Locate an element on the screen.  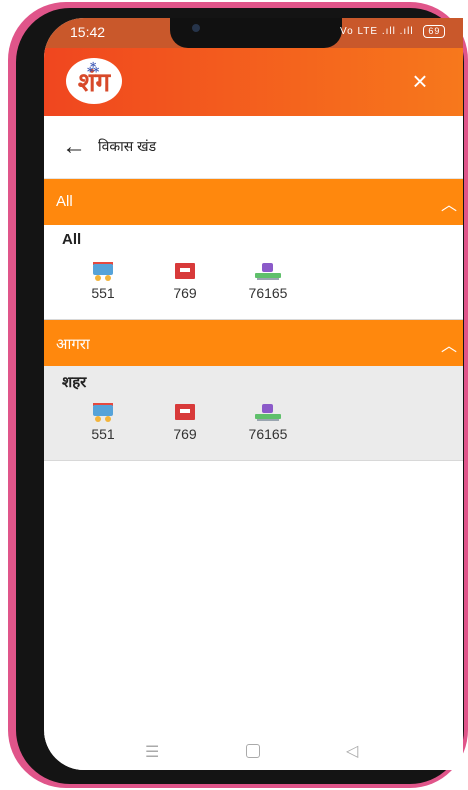
section-row: शहर 551 769 76165 is located at coordinates (253, 413).